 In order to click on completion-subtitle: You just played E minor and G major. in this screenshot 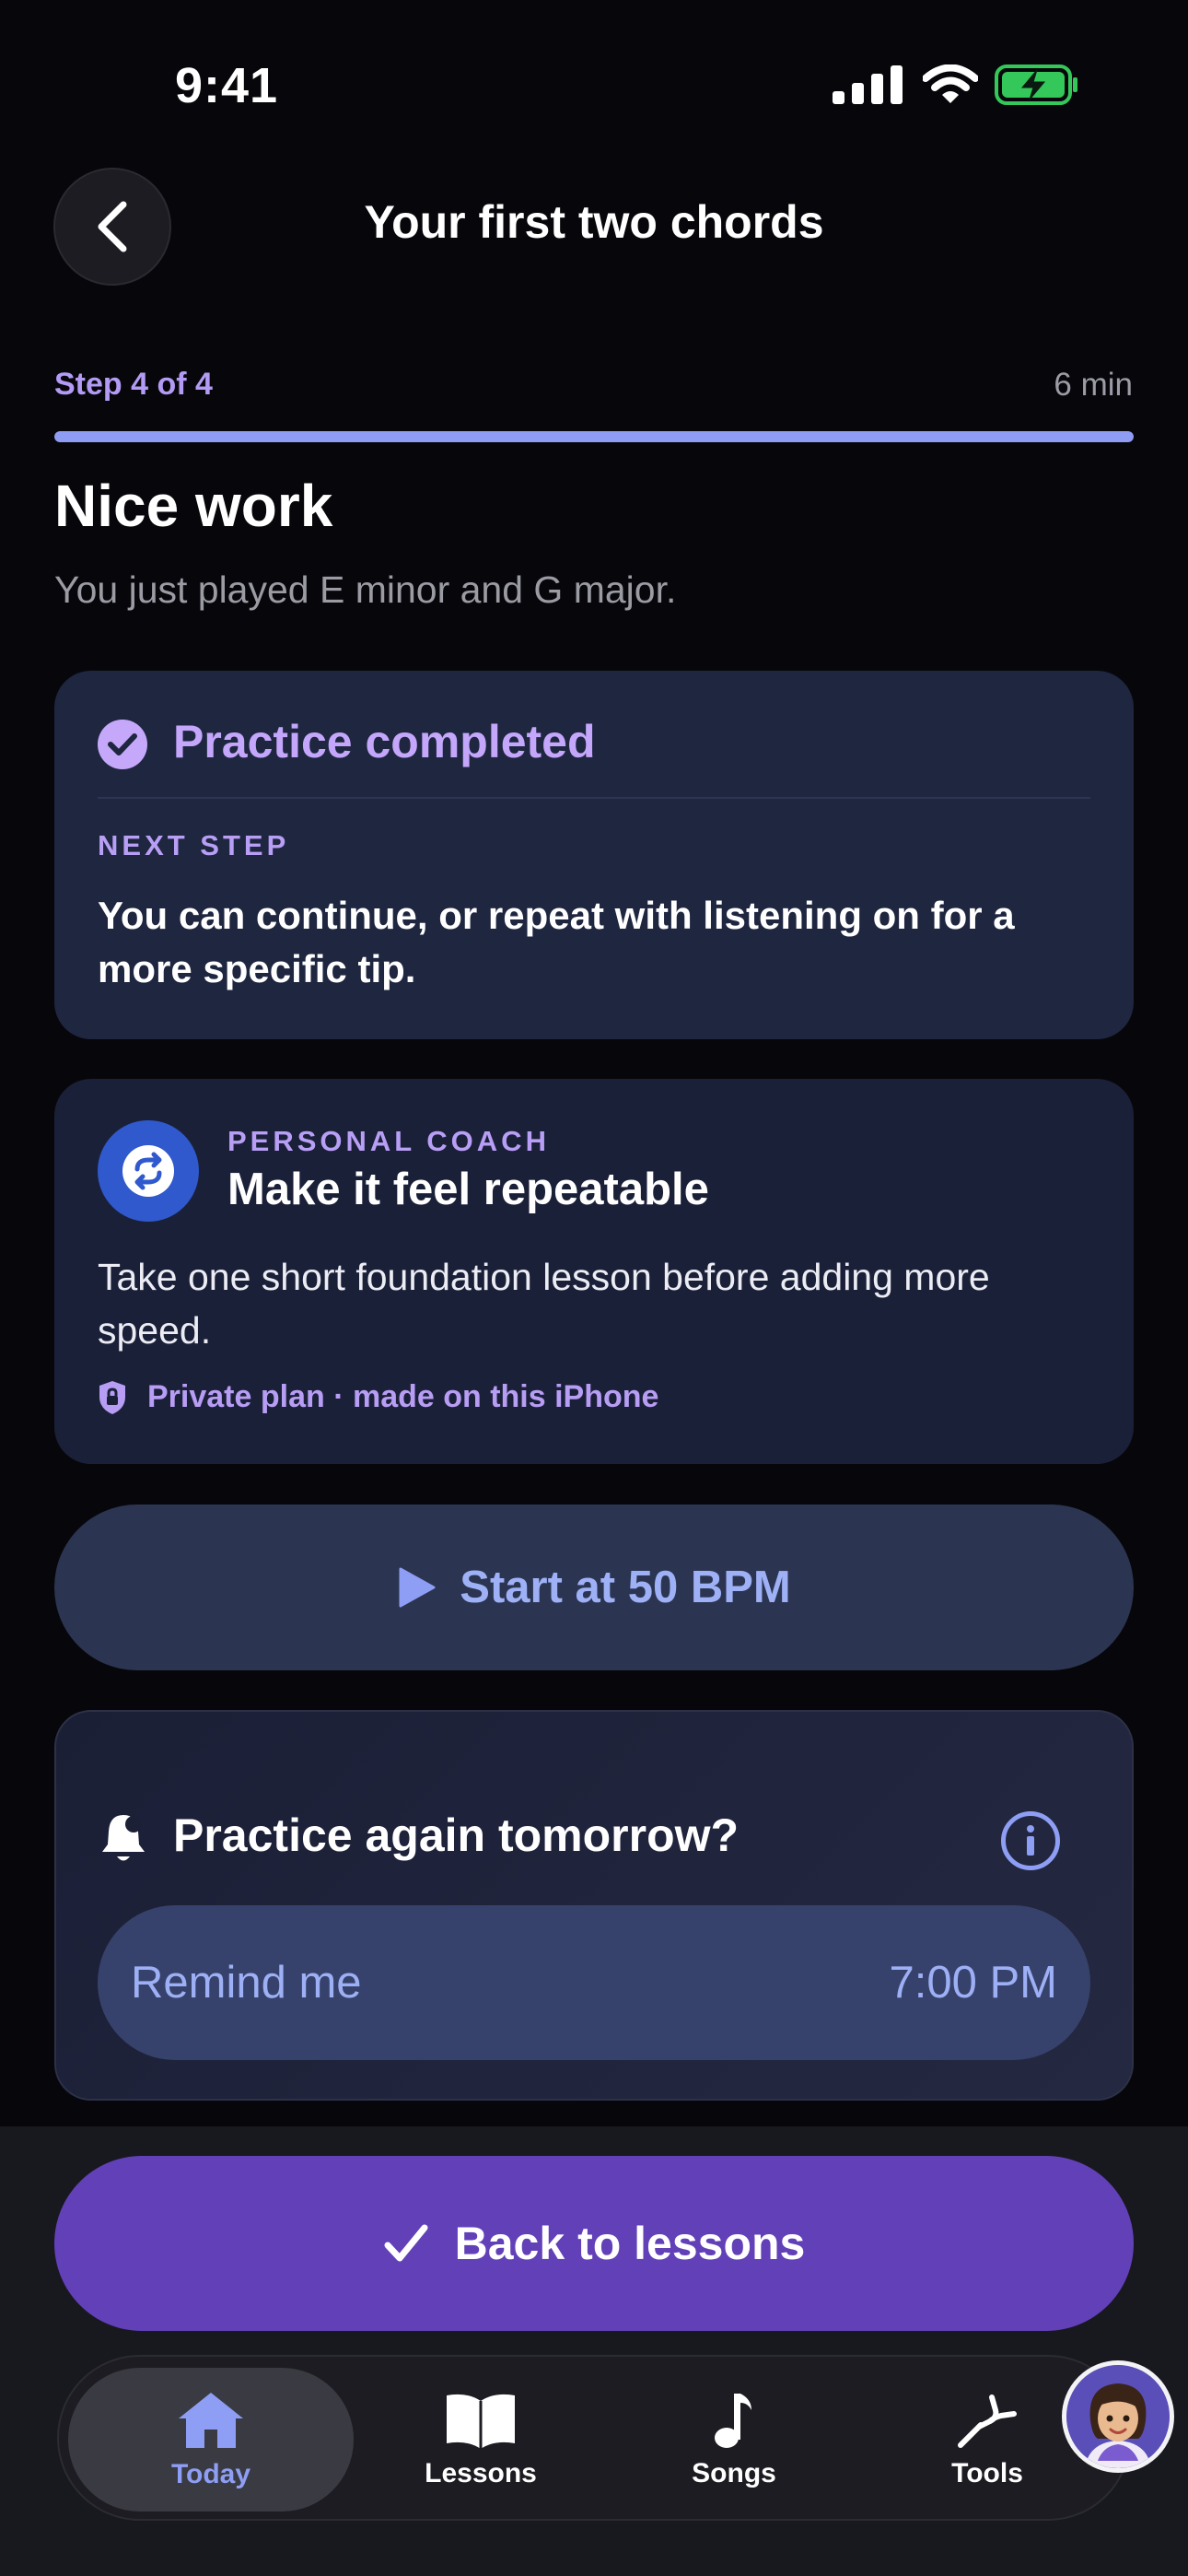, I will do `click(365, 589)`.